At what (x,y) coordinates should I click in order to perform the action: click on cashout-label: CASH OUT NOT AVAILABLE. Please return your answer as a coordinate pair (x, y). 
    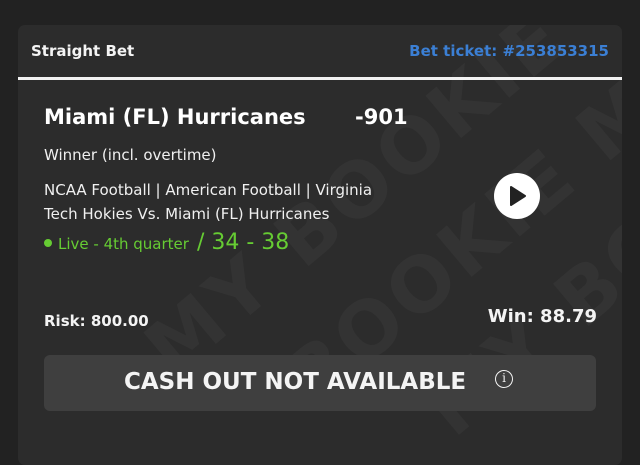
    Looking at the image, I should click on (295, 382).